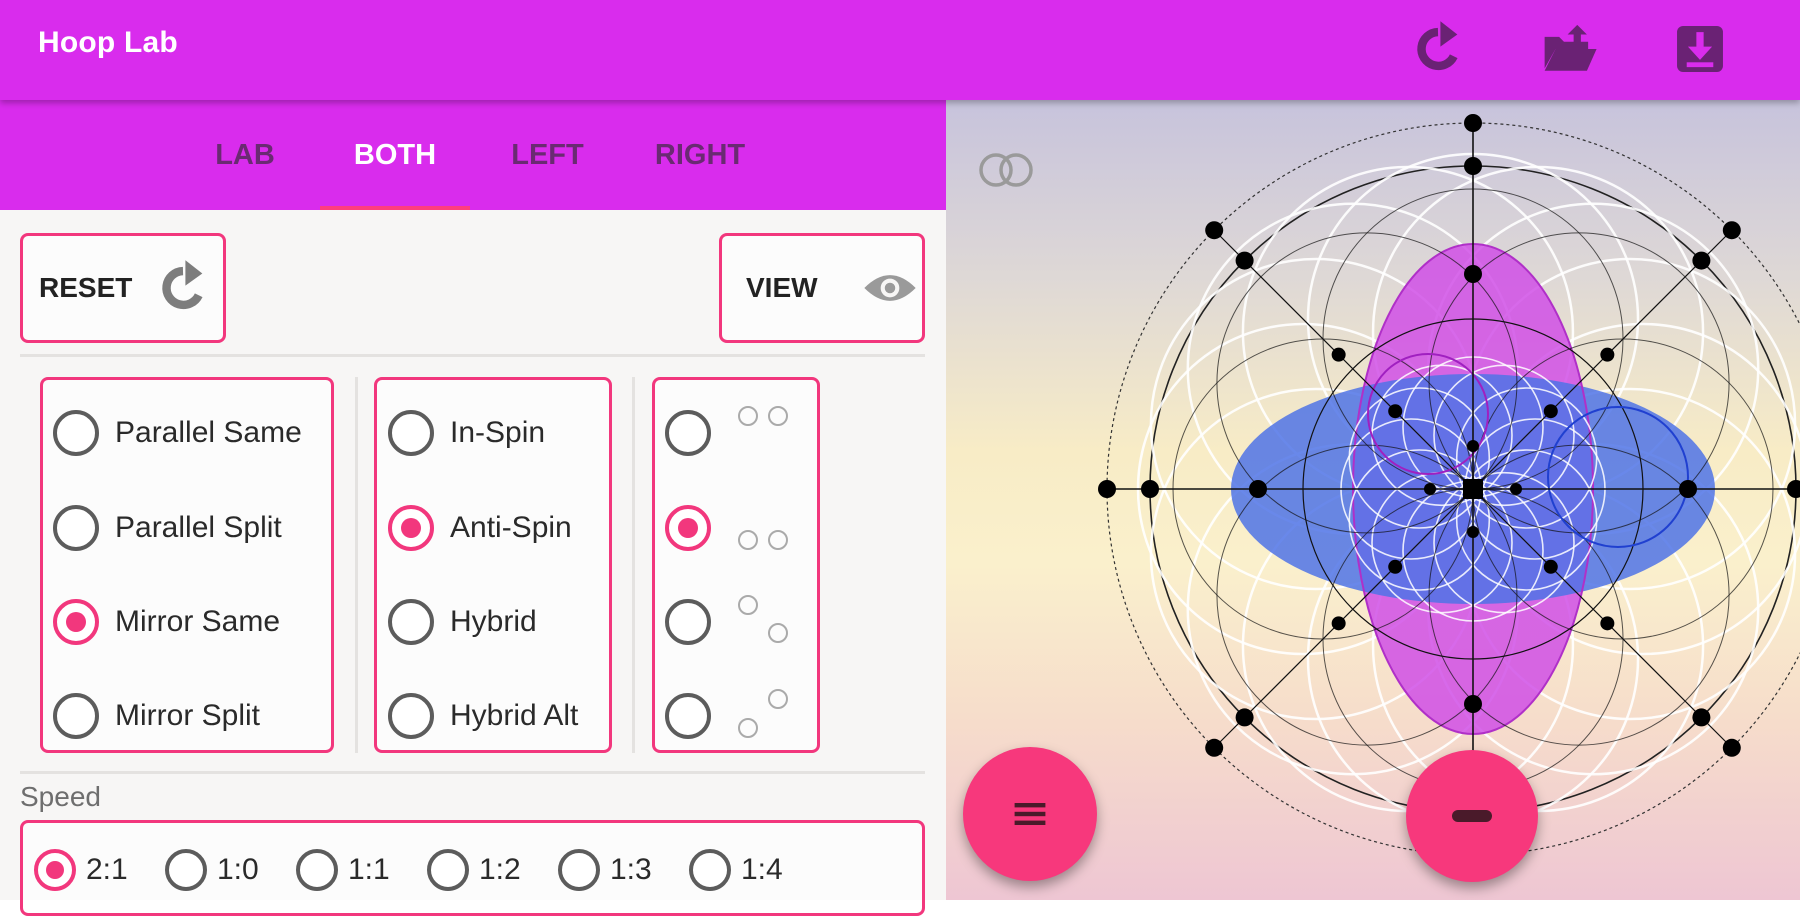 The image size is (1800, 916). What do you see at coordinates (900, 50) in the screenshot?
I see `app-bar: Hoop Lab` at bounding box center [900, 50].